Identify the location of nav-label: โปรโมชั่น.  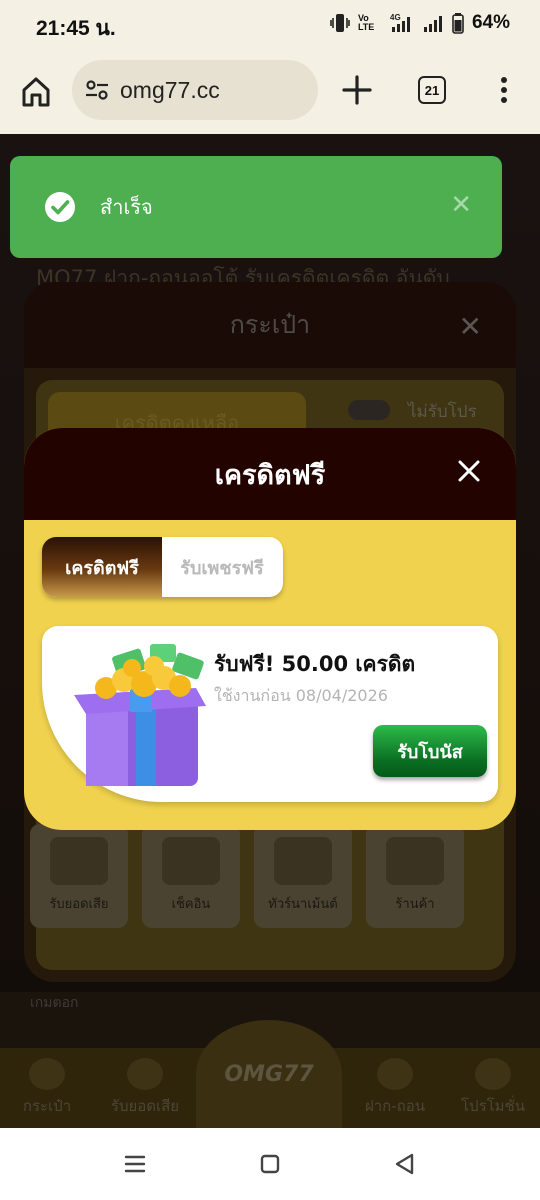
(492, 1106).